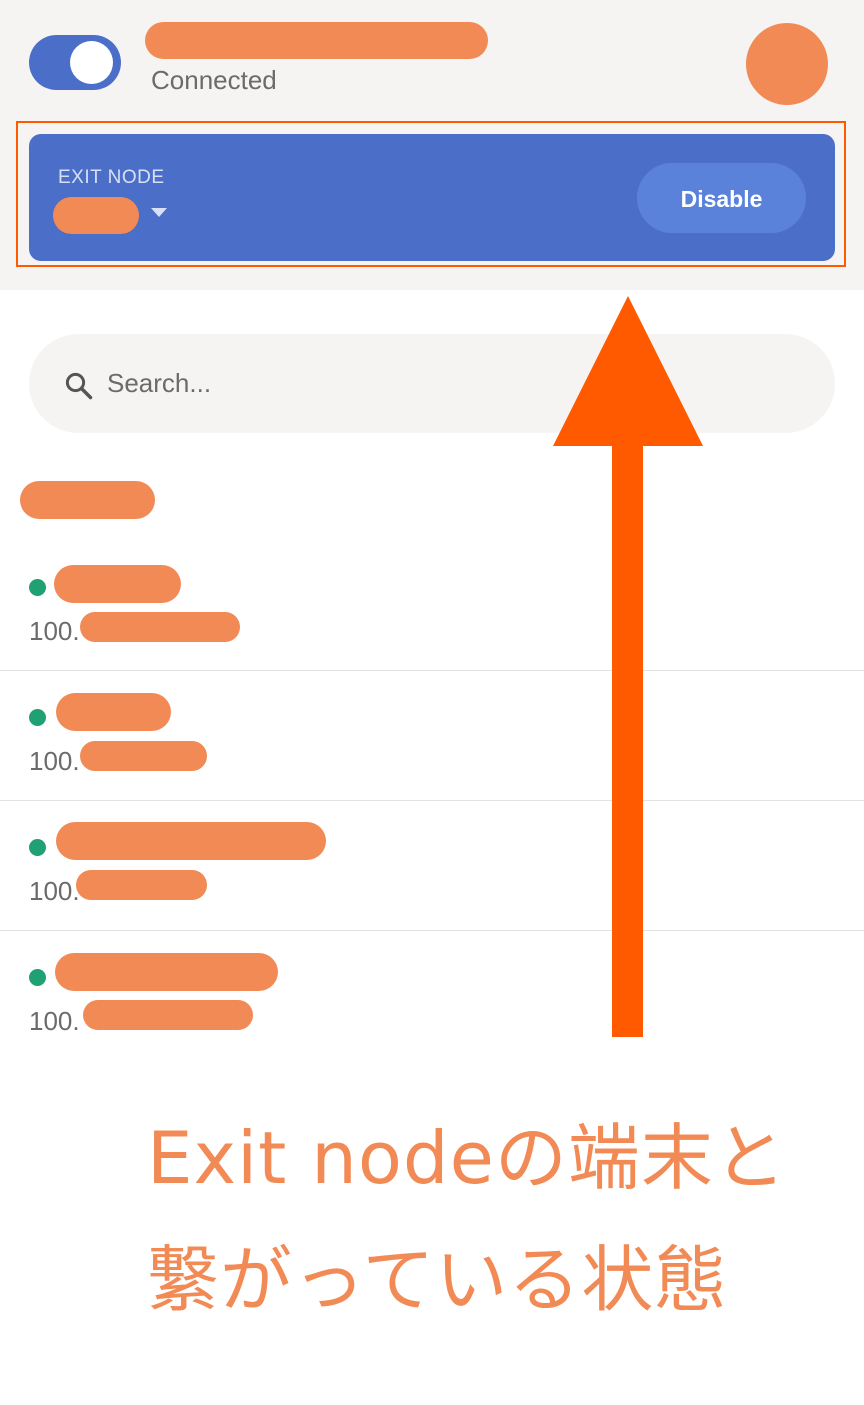 The width and height of the screenshot is (864, 1405). Describe the element at coordinates (432, 197) in the screenshot. I see `exit-node-panel: EXIT NODE Disable` at that location.